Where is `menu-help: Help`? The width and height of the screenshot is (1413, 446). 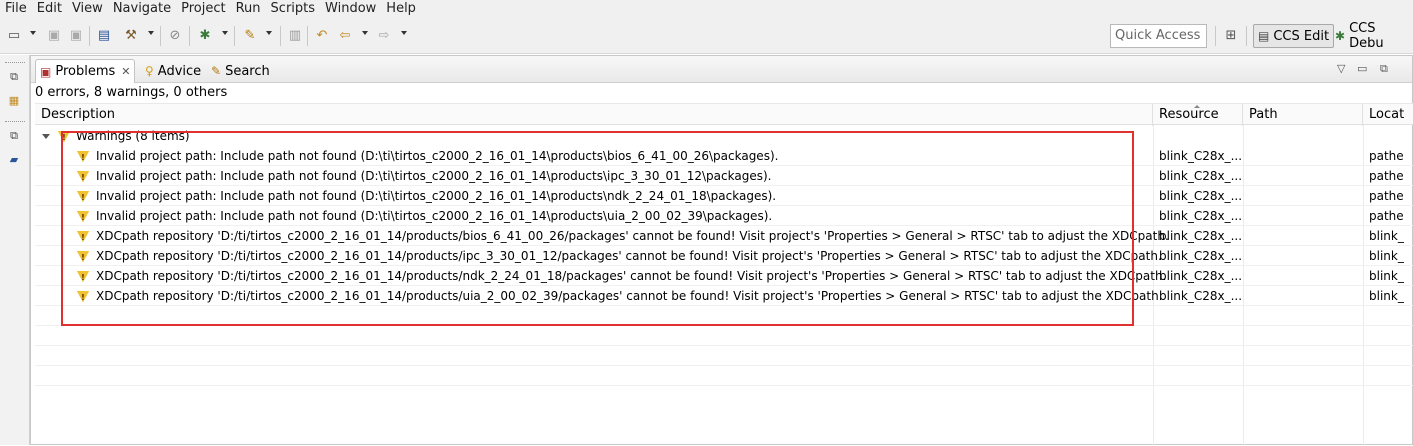 menu-help: Help is located at coordinates (401, 9).